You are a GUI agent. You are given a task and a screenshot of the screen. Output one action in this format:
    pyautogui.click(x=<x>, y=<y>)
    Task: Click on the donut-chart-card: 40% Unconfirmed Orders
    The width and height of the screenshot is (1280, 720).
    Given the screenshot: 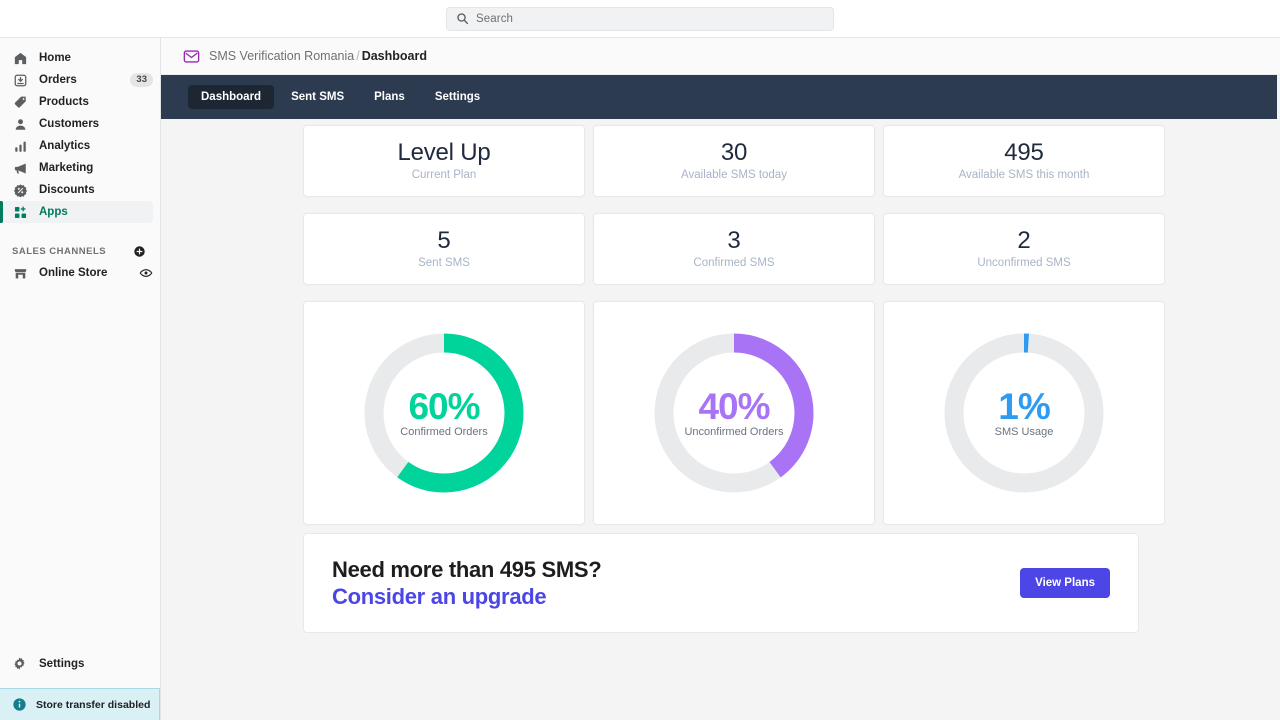 What is the action you would take?
    pyautogui.click(x=734, y=413)
    